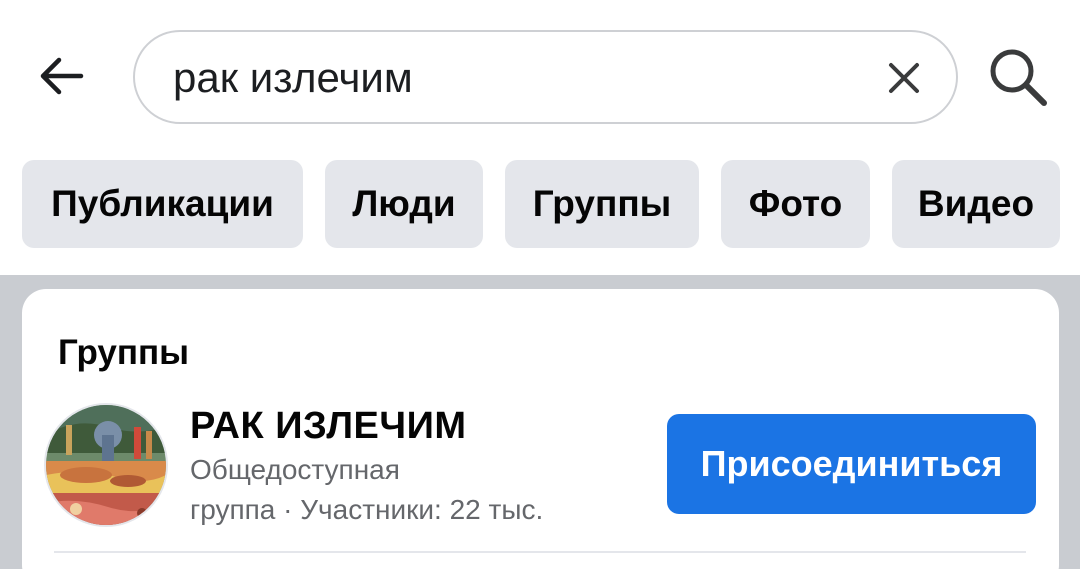 This screenshot has height=569, width=1080. What do you see at coordinates (545, 77) in the screenshot?
I see `search-input: рак излечим` at bounding box center [545, 77].